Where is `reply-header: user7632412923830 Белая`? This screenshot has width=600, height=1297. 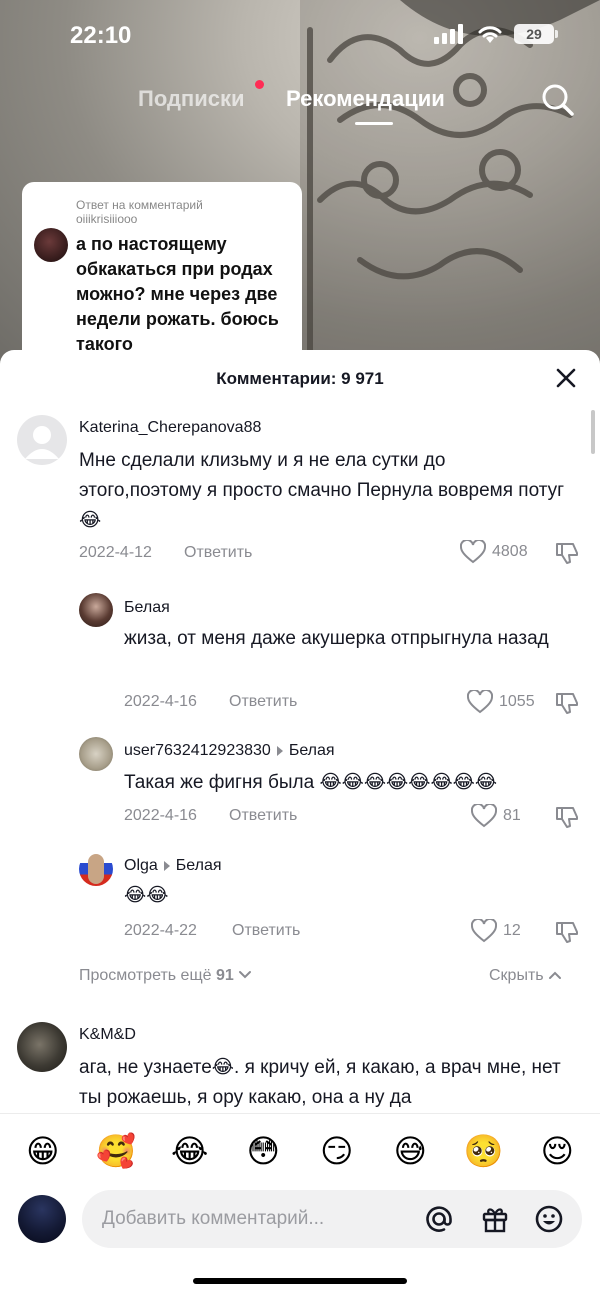
reply-header: user7632412923830 Белая is located at coordinates (229, 751).